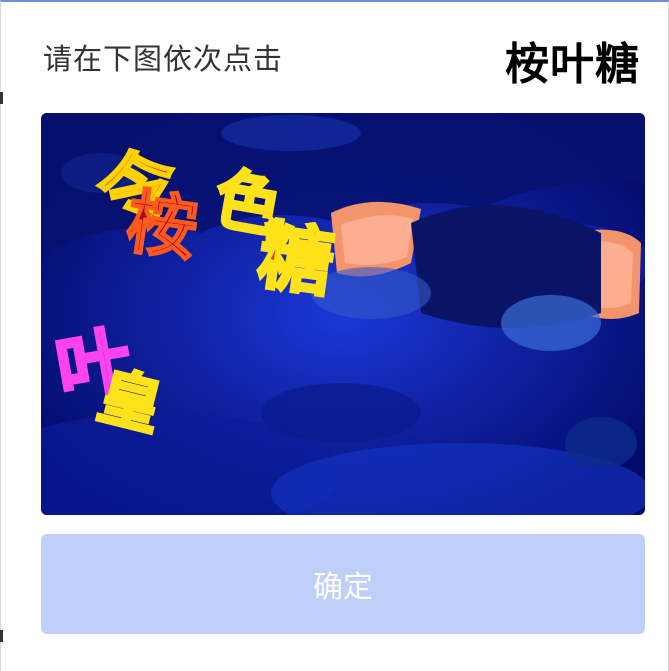 This screenshot has height=671, width=669. Describe the element at coordinates (572, 64) in the screenshot. I see `captcha-target-characters: 桉叶糖` at that location.